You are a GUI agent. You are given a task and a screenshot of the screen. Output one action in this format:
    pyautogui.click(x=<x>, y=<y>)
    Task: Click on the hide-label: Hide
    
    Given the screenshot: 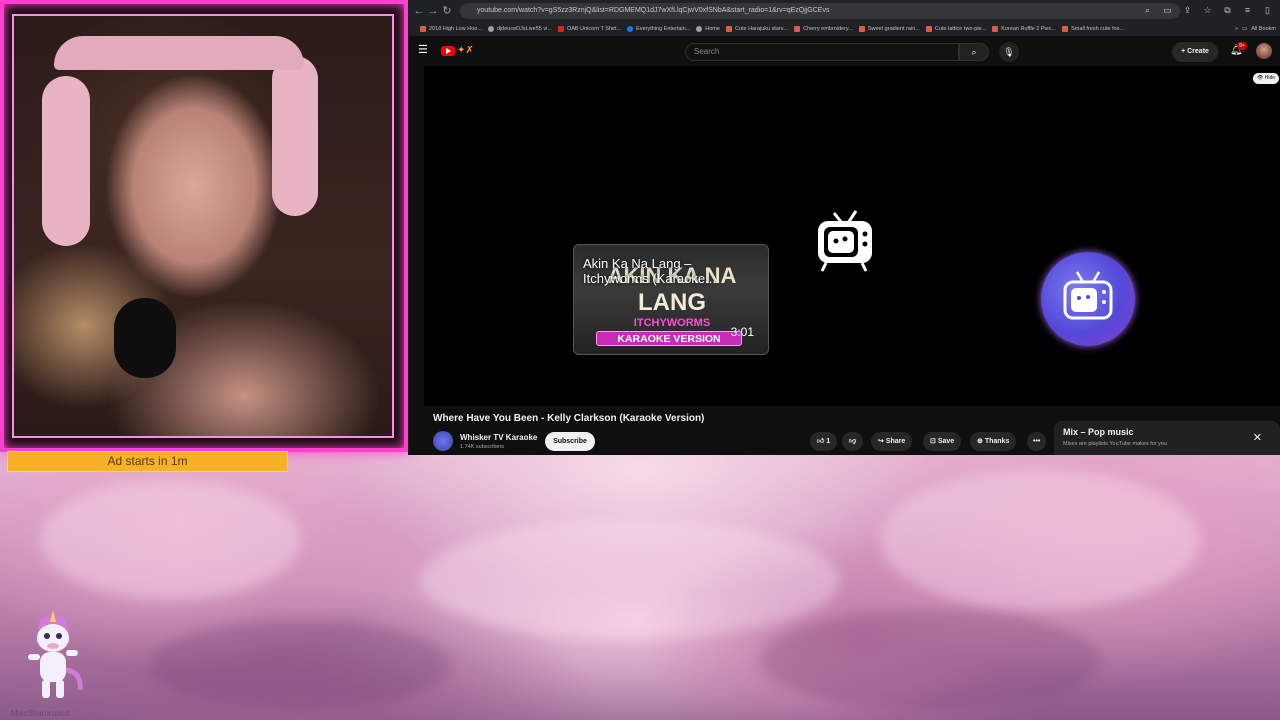 What is the action you would take?
    pyautogui.click(x=1270, y=78)
    